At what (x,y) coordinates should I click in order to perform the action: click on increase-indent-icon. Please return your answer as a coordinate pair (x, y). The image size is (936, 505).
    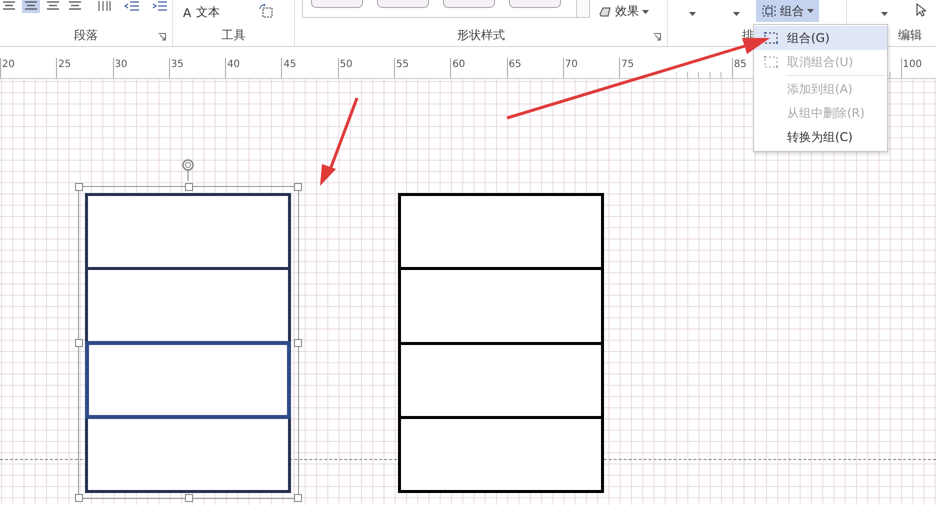
    Looking at the image, I should click on (160, 6).